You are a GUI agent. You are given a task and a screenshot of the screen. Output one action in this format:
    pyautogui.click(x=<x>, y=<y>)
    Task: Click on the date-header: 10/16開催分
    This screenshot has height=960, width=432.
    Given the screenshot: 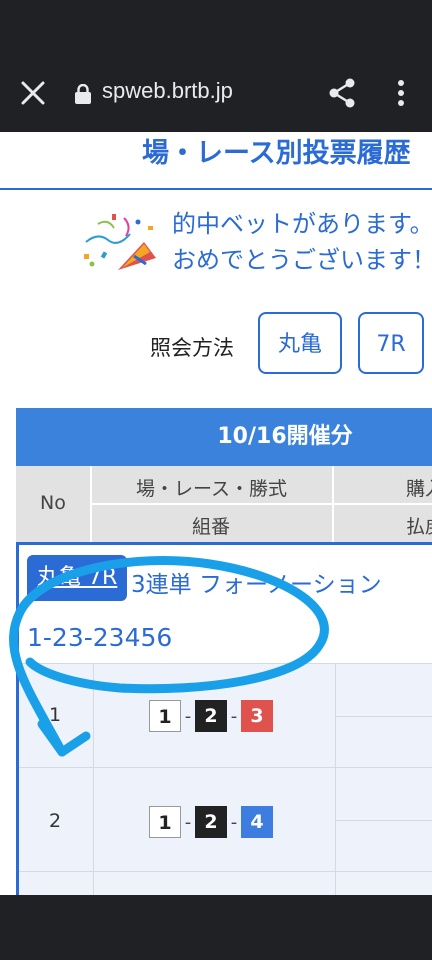 What is the action you would take?
    pyautogui.click(x=224, y=437)
    